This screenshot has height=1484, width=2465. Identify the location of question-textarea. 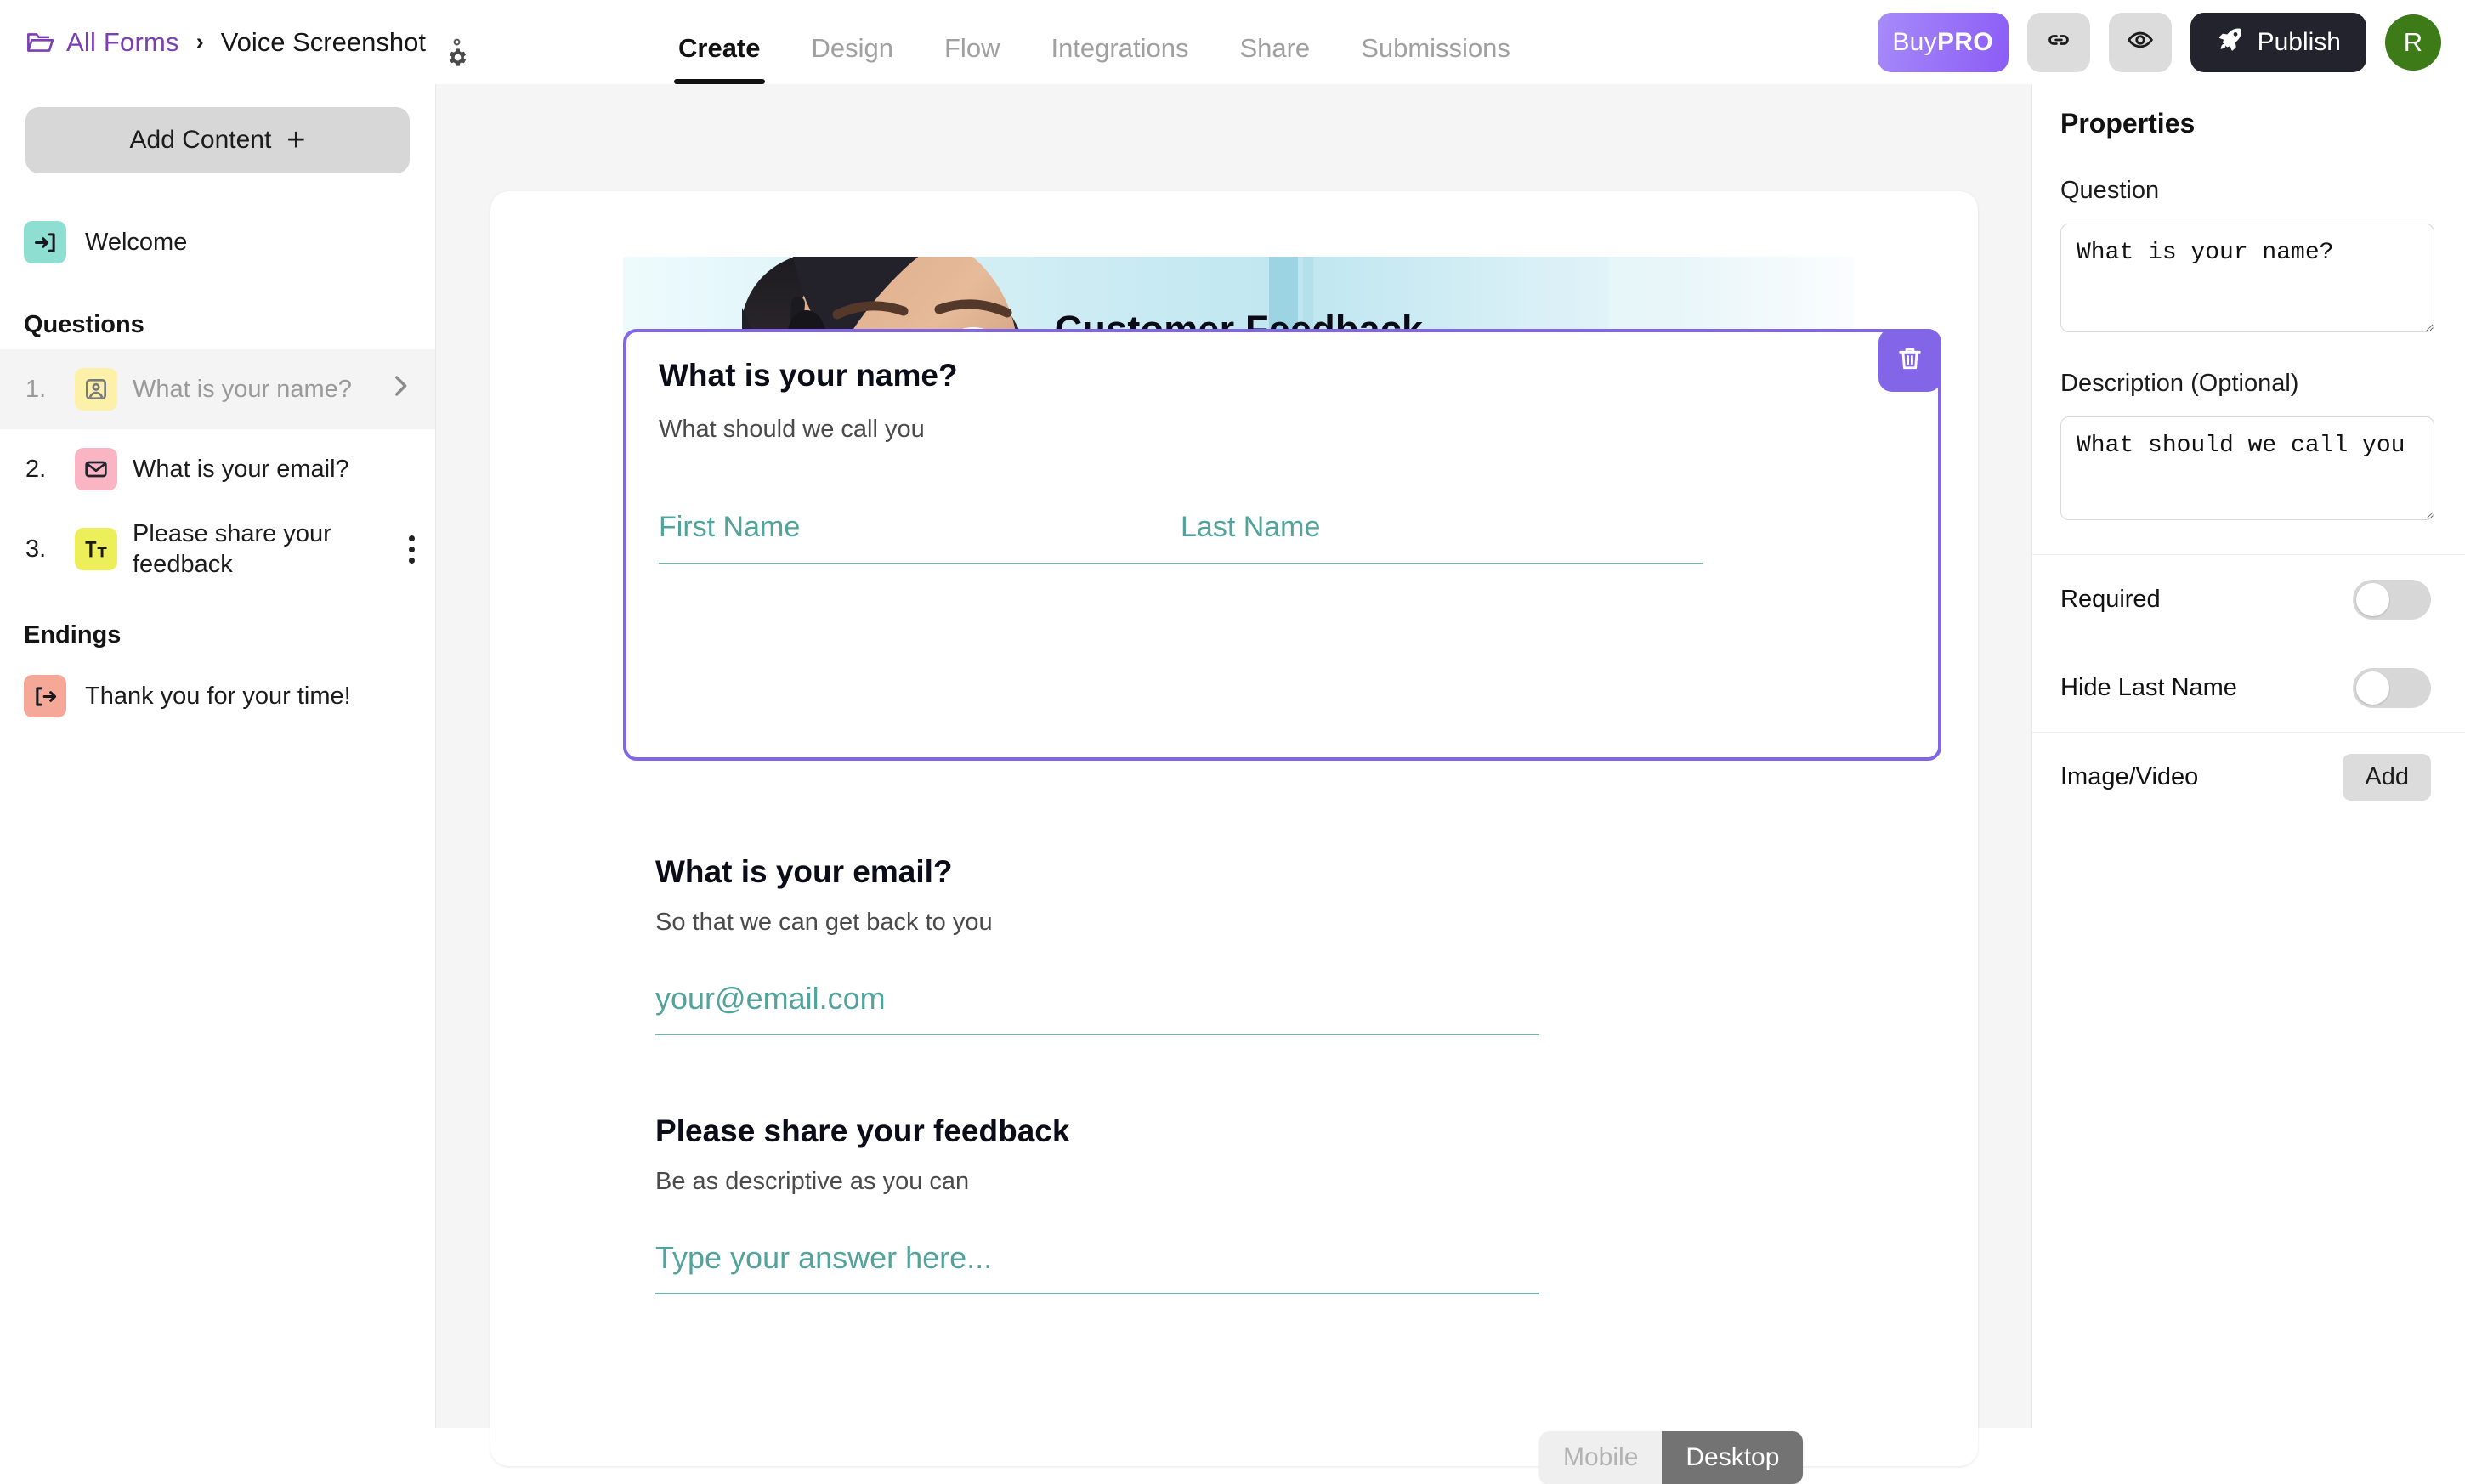
(2247, 278).